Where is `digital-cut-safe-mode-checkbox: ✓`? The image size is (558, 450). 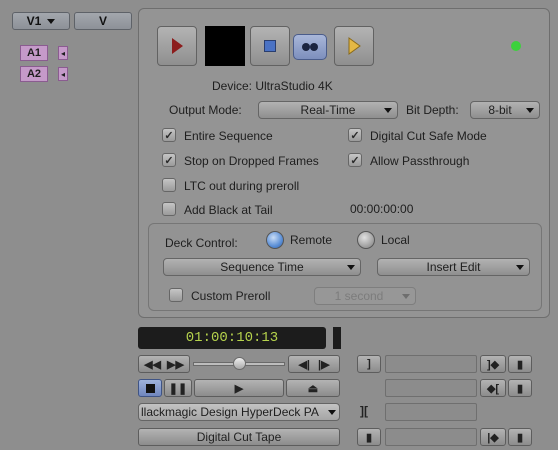 digital-cut-safe-mode-checkbox: ✓ is located at coordinates (355, 135).